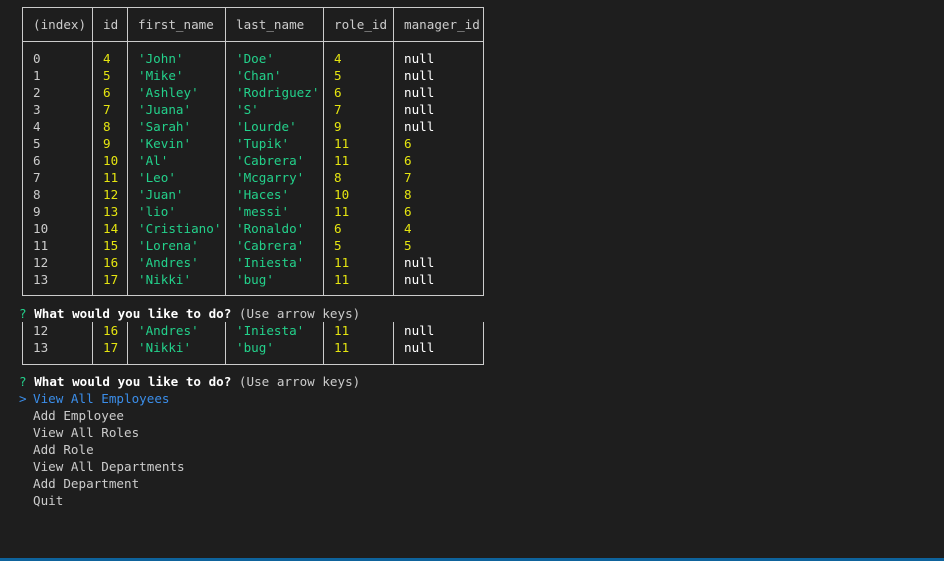 The width and height of the screenshot is (944, 561). What do you see at coordinates (57, 109) in the screenshot?
I see `cell-index: 3` at bounding box center [57, 109].